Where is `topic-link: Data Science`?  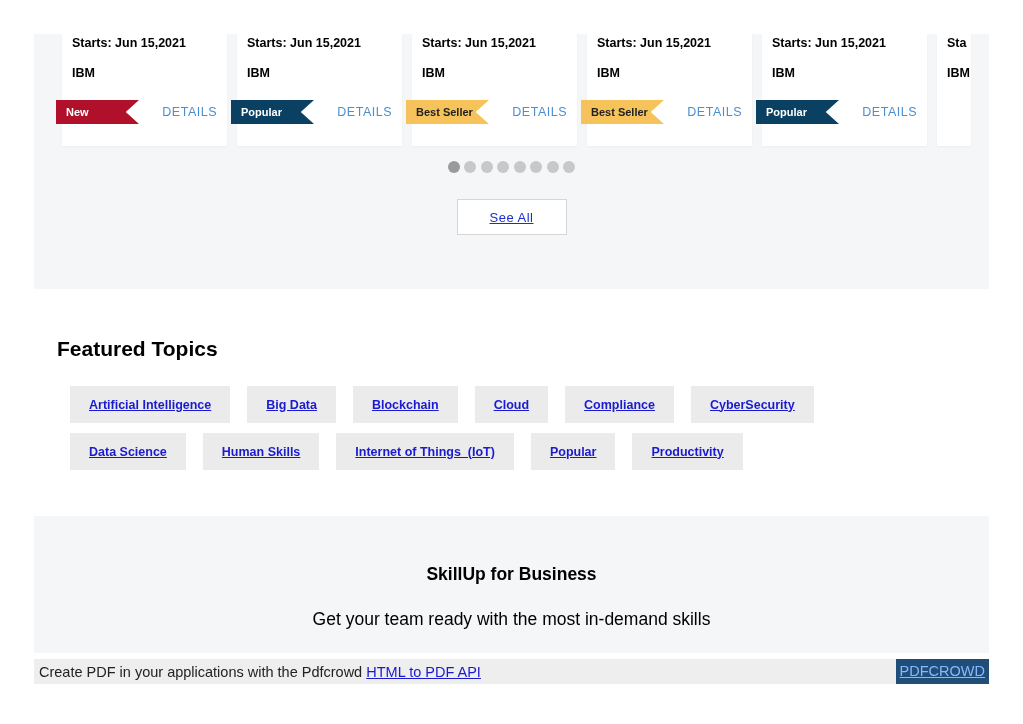 topic-link: Data Science is located at coordinates (128, 451).